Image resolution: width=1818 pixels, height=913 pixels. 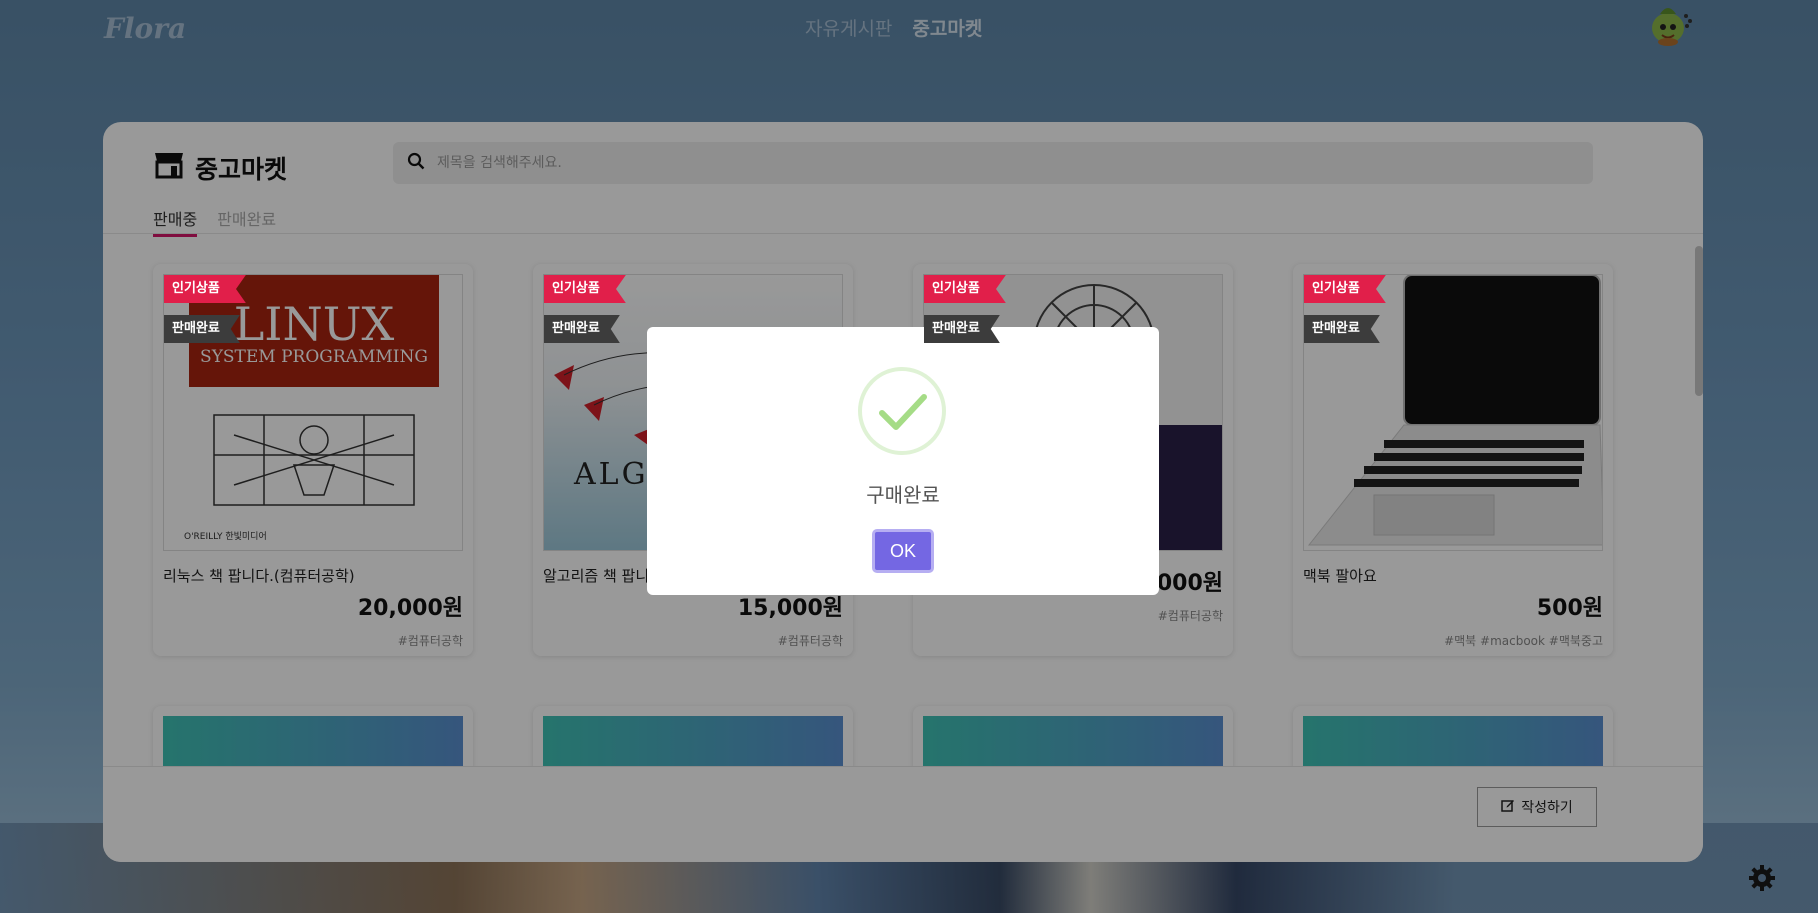 What do you see at coordinates (903, 412) in the screenshot?
I see `checkmark-icon` at bounding box center [903, 412].